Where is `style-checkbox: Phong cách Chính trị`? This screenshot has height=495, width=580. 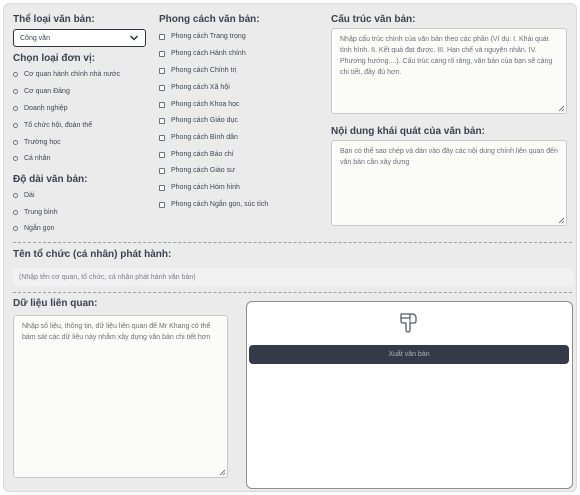
style-checkbox: Phong cách Chính trị is located at coordinates (197, 70).